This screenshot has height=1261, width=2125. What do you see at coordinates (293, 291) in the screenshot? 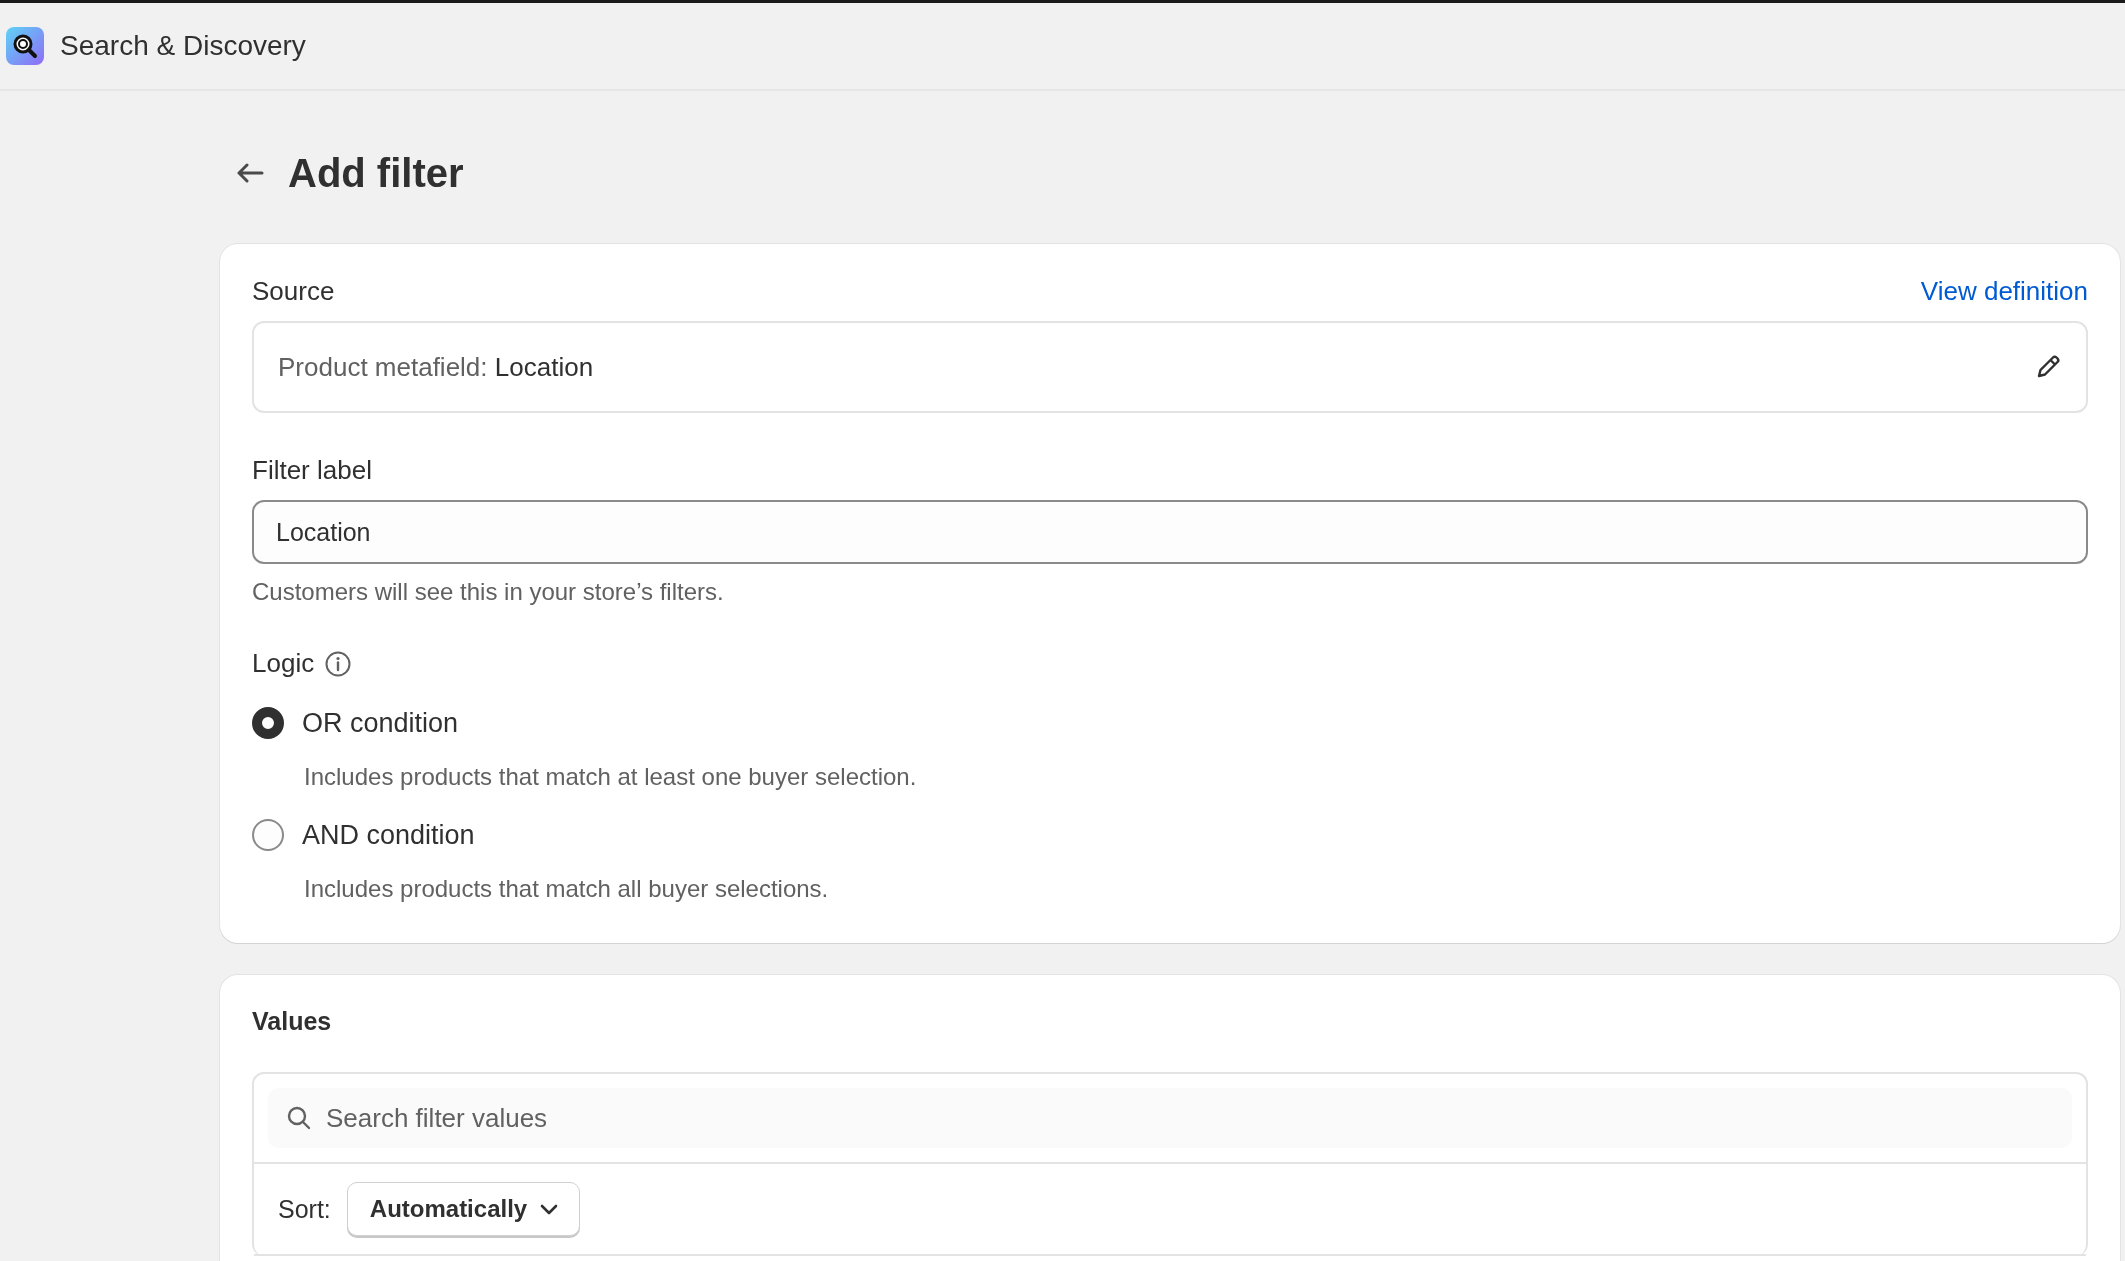
I see `source-label: Source` at bounding box center [293, 291].